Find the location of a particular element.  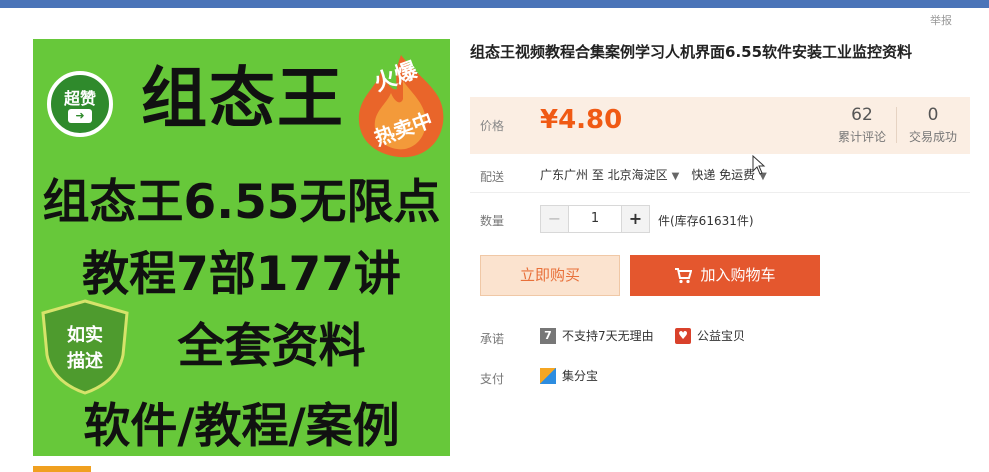

quantity-stepper: − 1 + is located at coordinates (595, 219).